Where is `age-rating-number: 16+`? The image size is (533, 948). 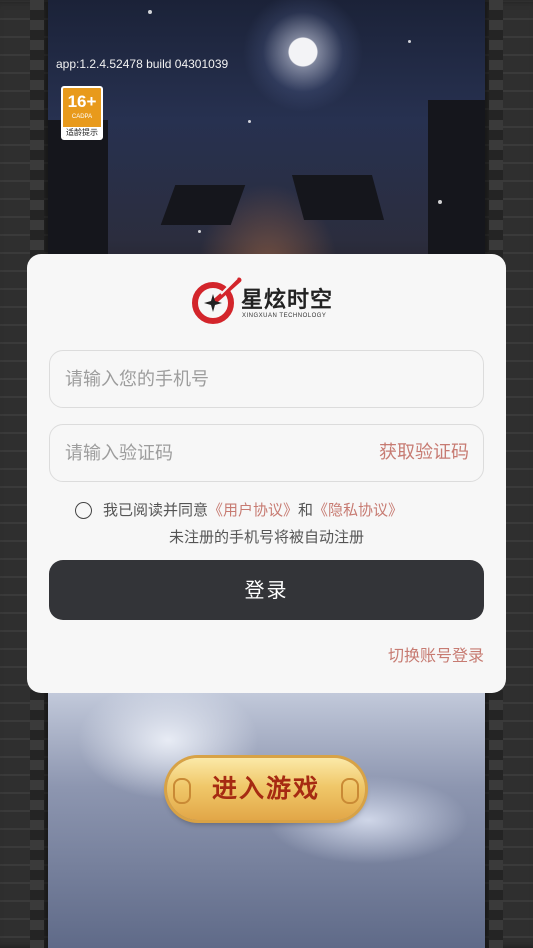 age-rating-number: 16+ is located at coordinates (82, 101).